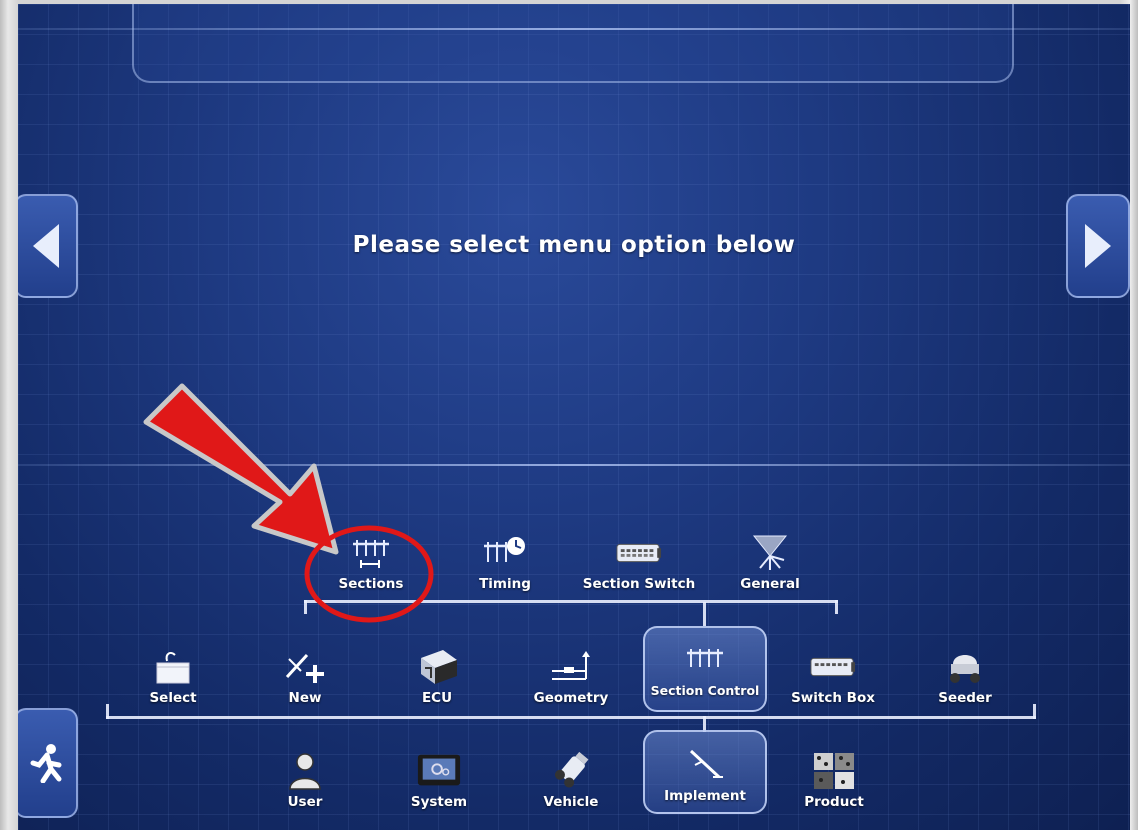 This screenshot has height=830, width=1138. What do you see at coordinates (571, 717) in the screenshot?
I see `implement-tree-line` at bounding box center [571, 717].